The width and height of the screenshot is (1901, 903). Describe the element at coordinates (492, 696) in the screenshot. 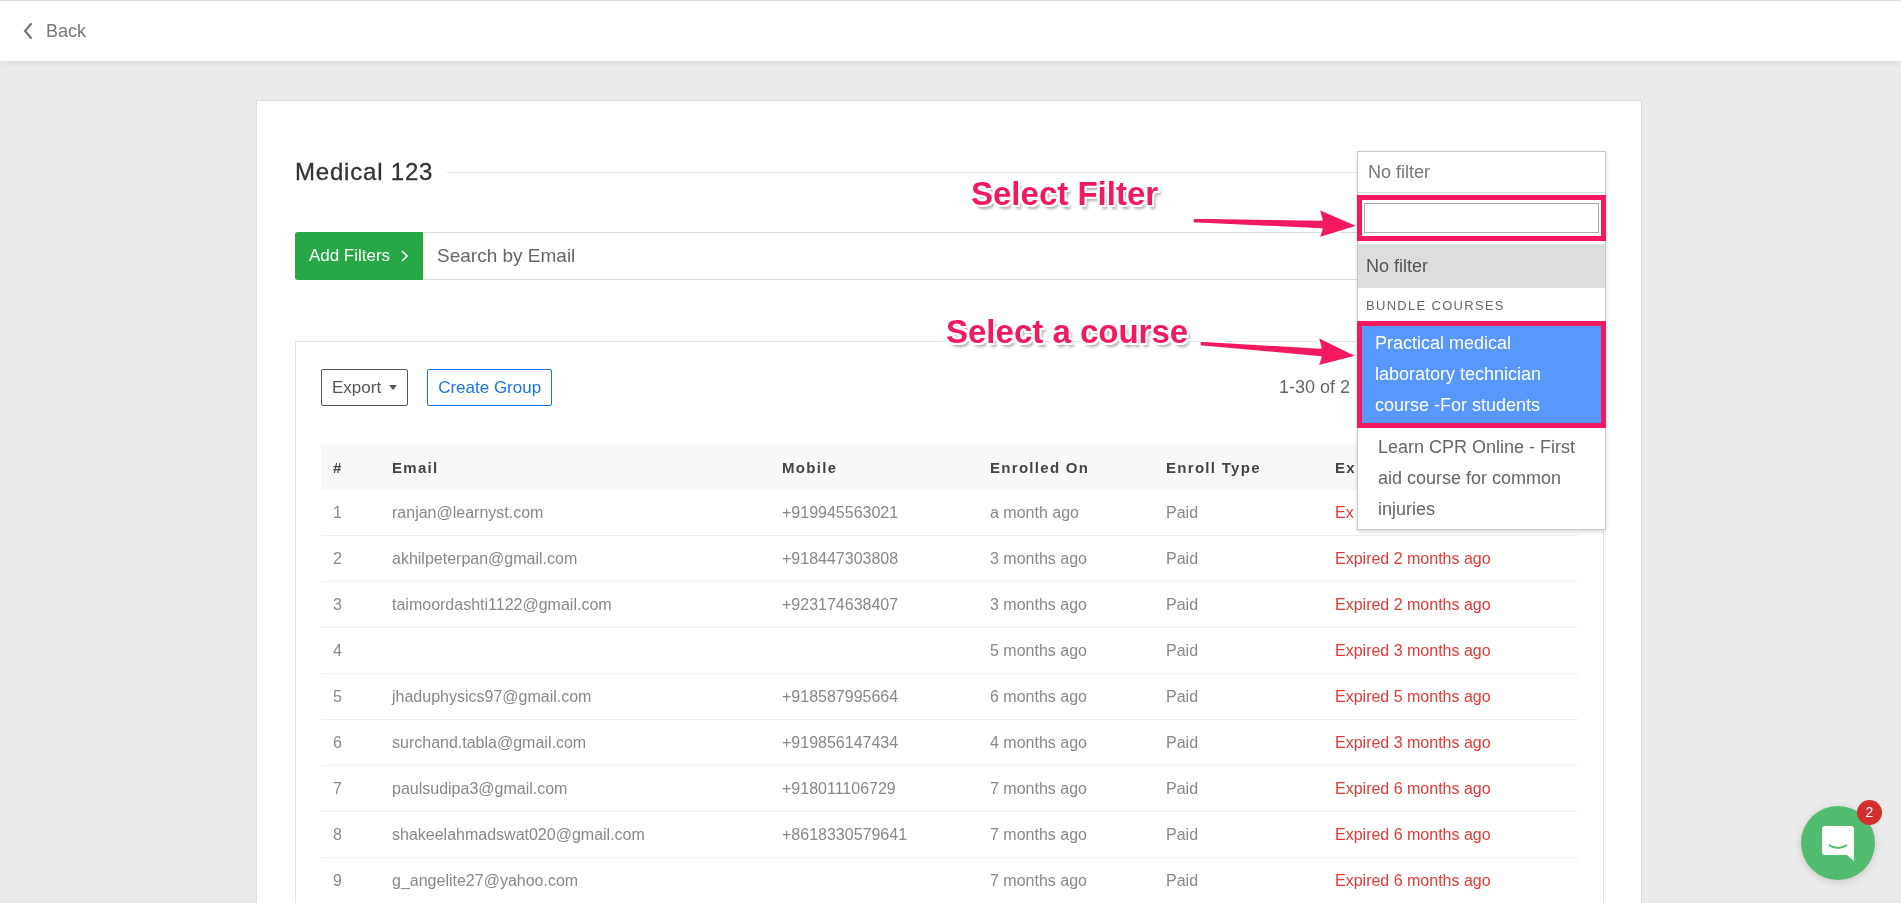

I see `table-cell: jhaduphysics97@gmail.com` at that location.